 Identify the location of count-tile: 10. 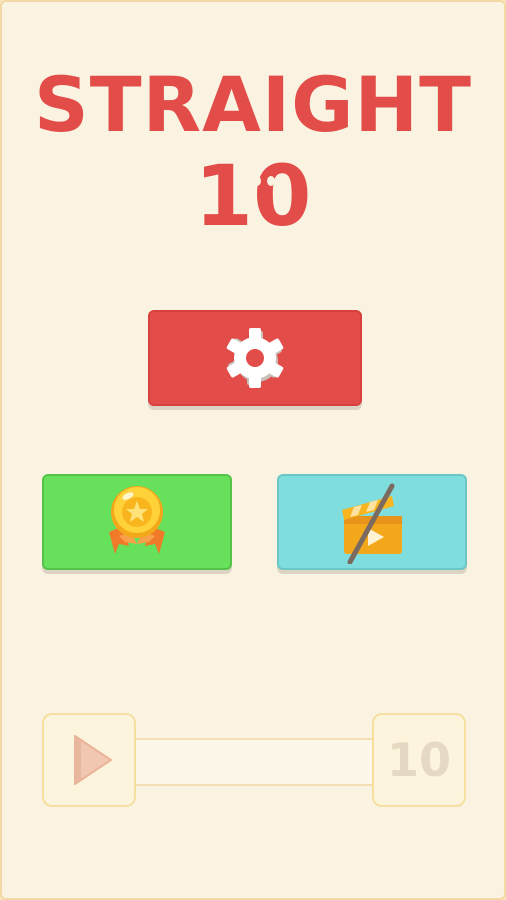
(419, 760).